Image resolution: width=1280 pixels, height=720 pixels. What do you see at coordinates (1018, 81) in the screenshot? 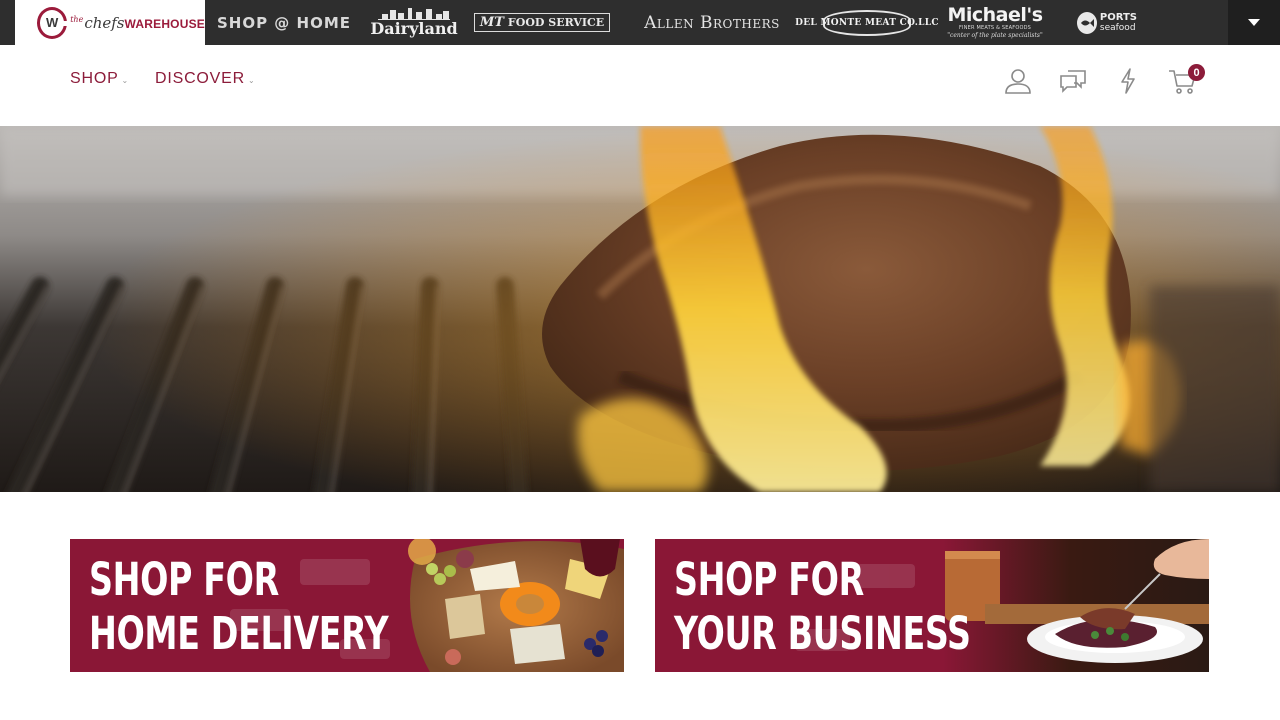
I see `account-icon` at bounding box center [1018, 81].